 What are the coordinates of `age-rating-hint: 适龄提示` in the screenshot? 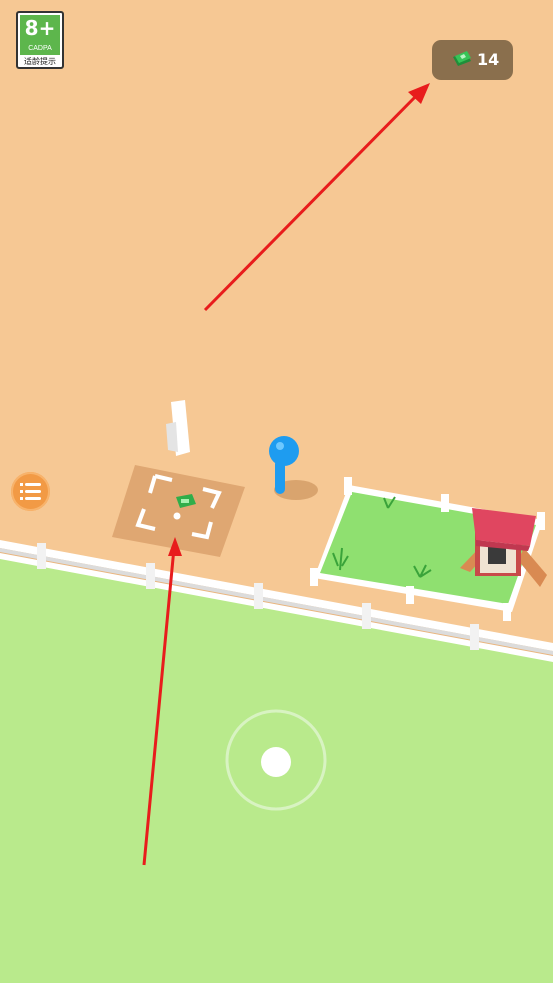 It's located at (40, 61).